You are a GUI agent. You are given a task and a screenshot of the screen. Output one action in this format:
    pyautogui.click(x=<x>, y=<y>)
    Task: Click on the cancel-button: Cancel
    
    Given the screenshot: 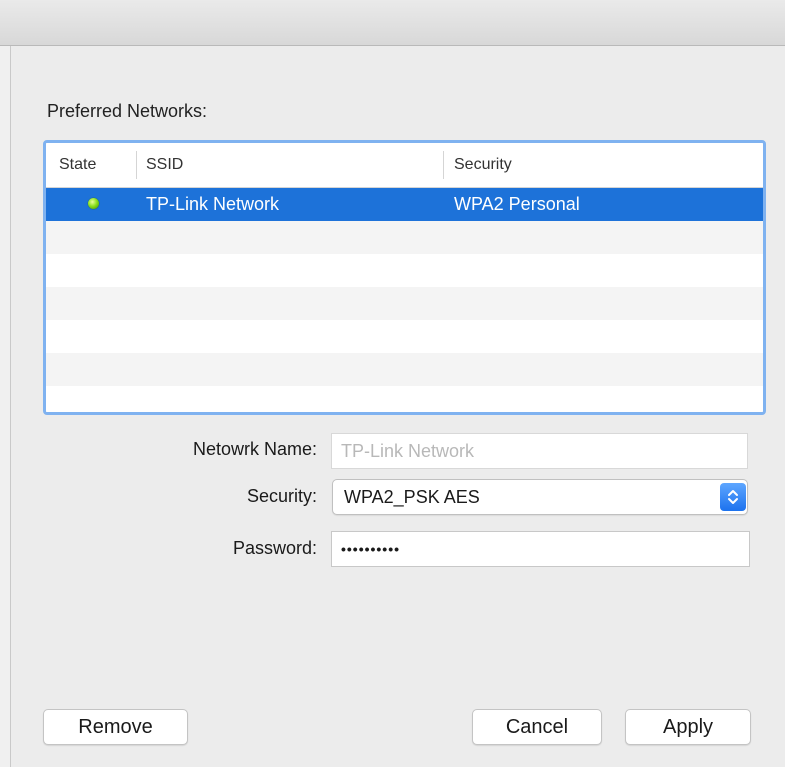 What is the action you would take?
    pyautogui.click(x=537, y=727)
    